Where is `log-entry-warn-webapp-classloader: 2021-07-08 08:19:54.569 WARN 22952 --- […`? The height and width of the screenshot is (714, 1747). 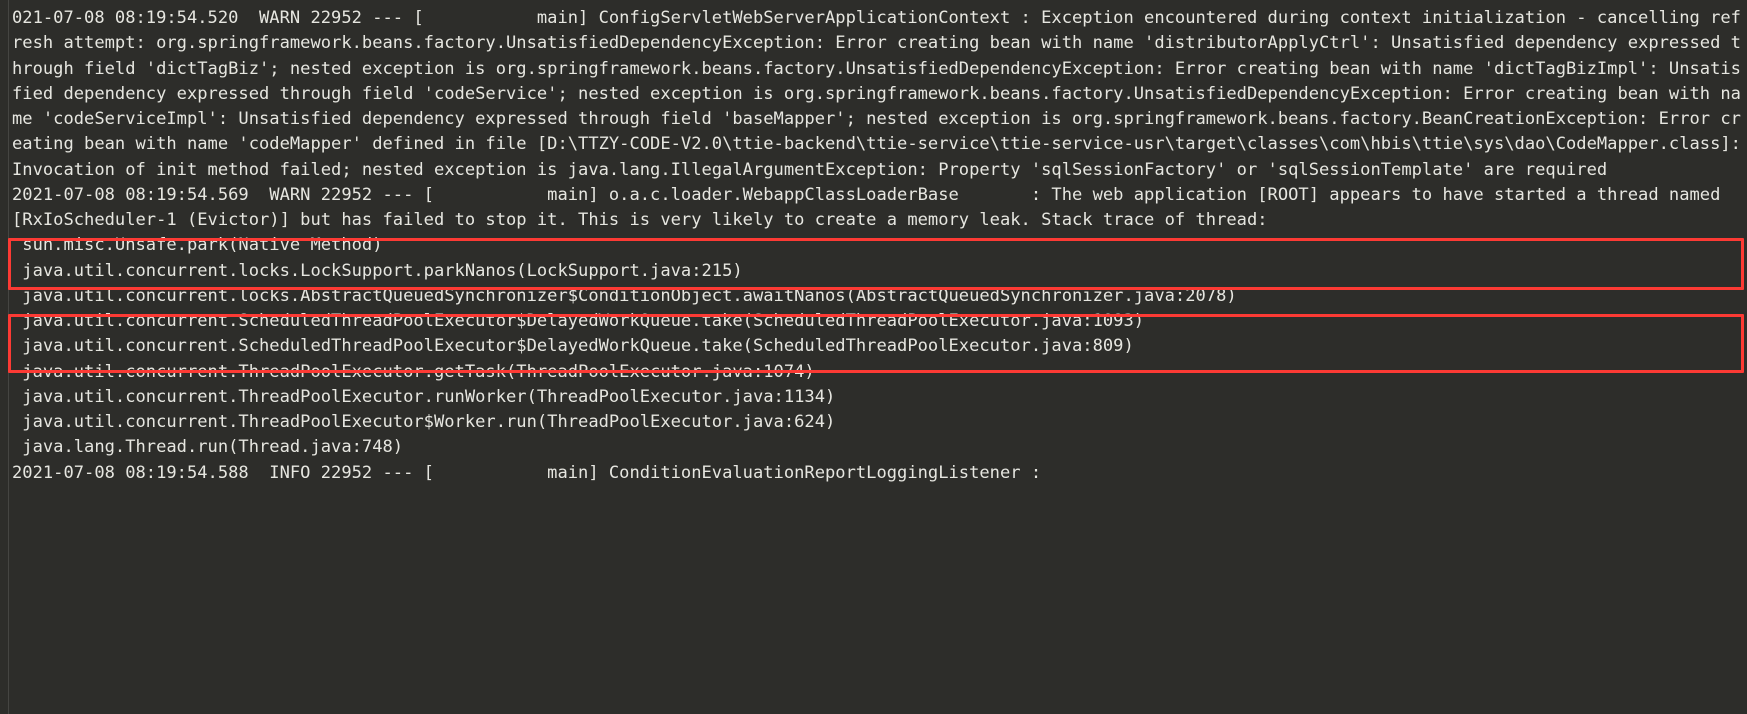
log-entry-warn-webapp-classloader: 2021-07-08 08:19:54.569 WARN 22952 --- [… is located at coordinates (873, 208).